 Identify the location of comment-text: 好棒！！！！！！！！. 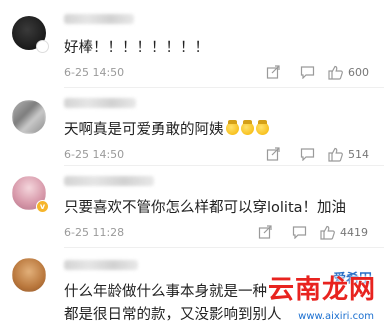
(136, 48).